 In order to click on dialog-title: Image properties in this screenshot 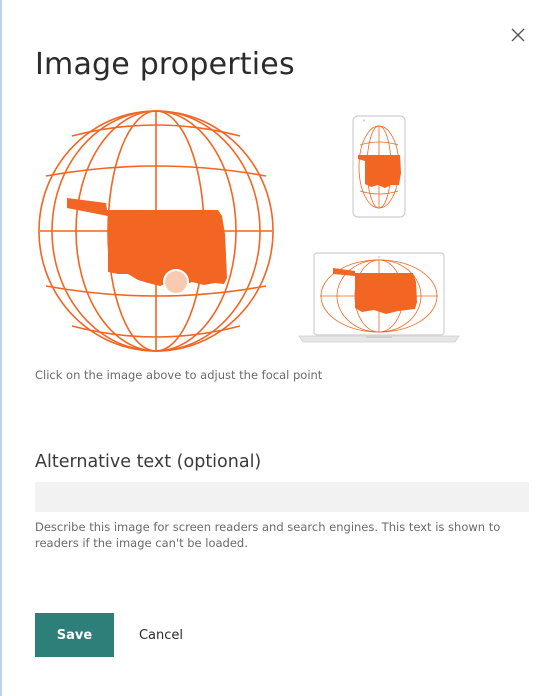, I will do `click(165, 64)`.